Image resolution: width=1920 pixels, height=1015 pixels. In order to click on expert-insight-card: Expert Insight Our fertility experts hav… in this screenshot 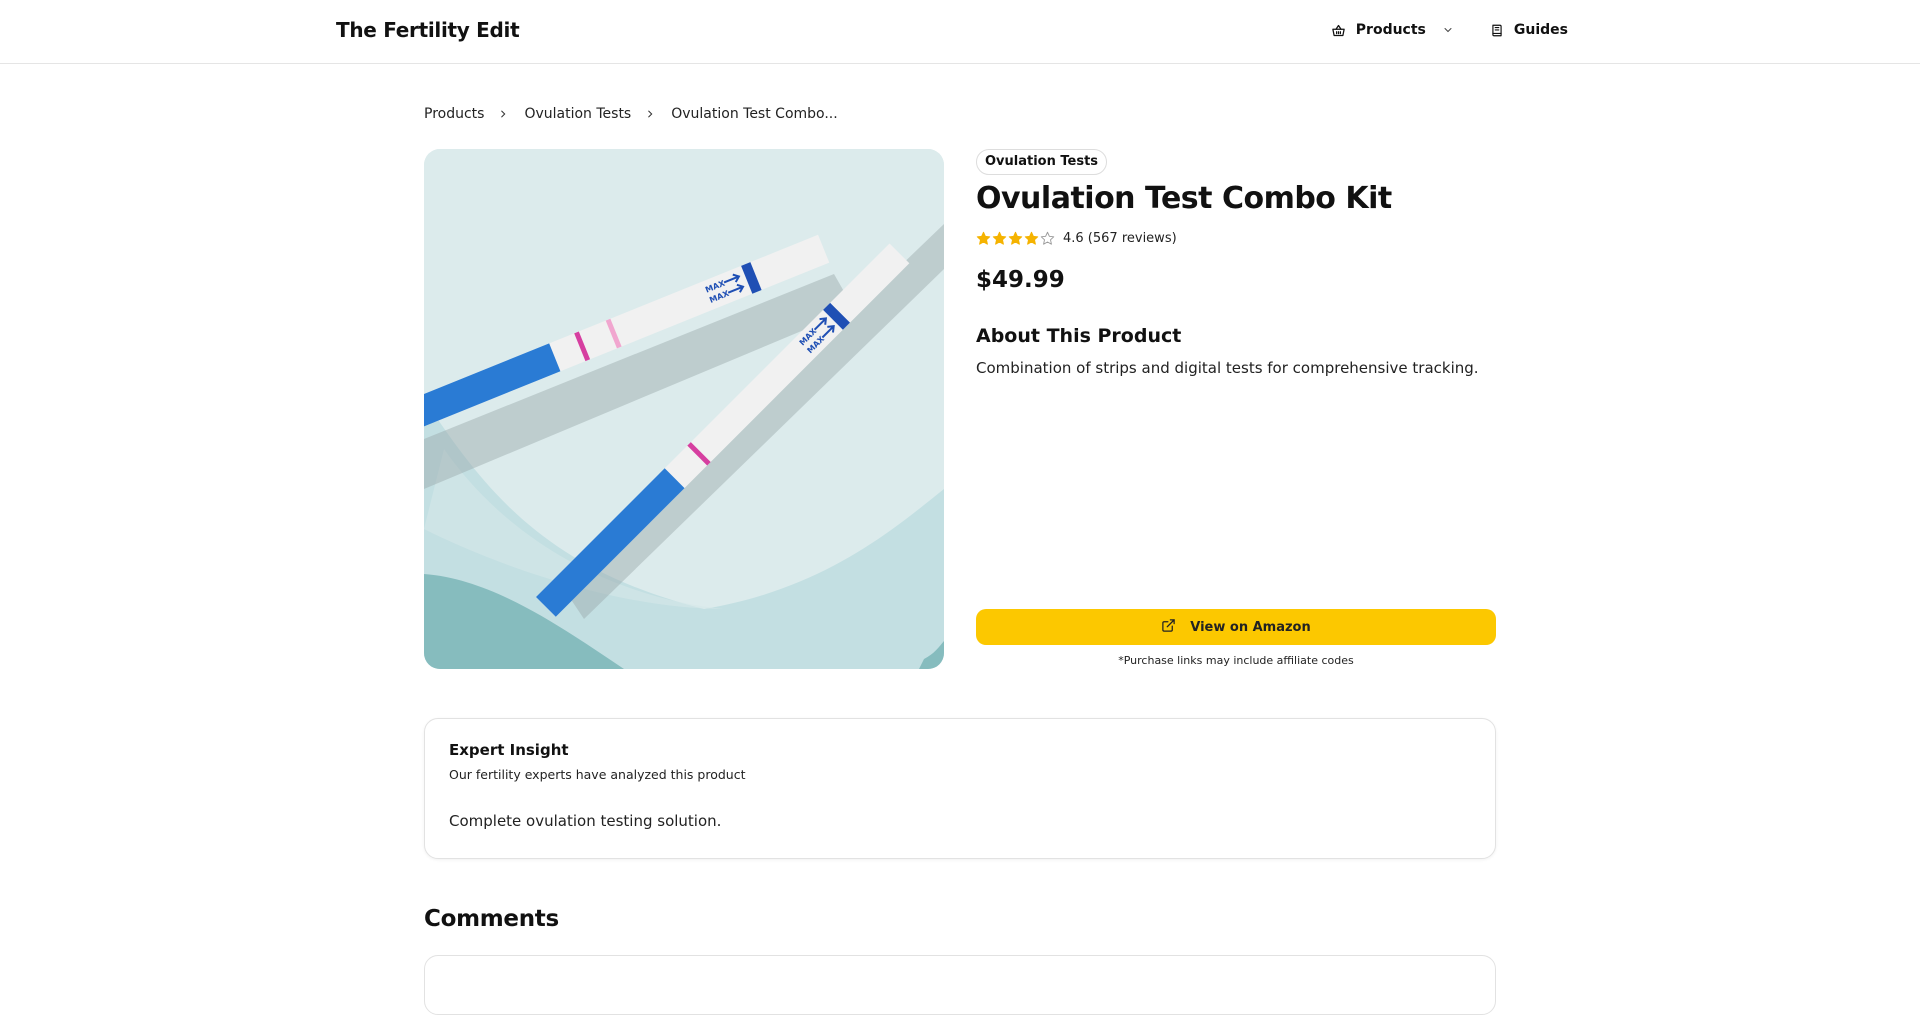, I will do `click(960, 788)`.